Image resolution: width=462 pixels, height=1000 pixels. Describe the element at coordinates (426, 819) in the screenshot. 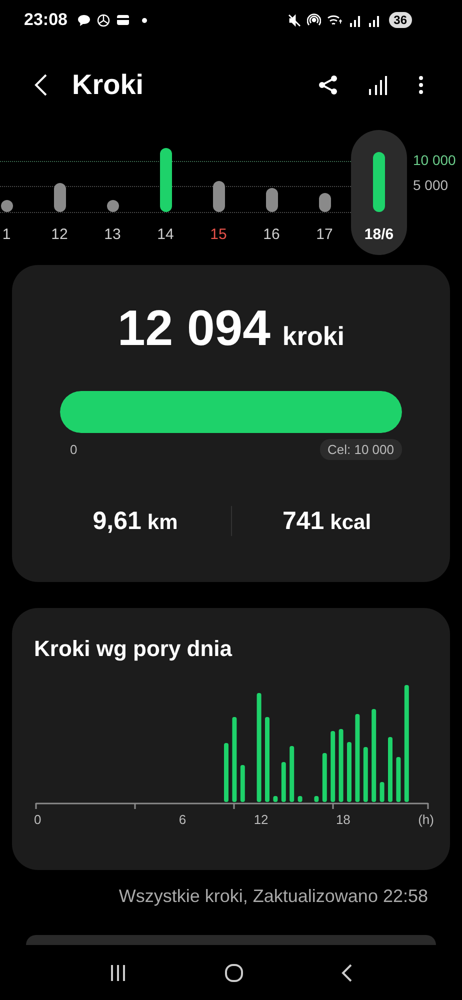

I see `axis-label: (h)` at that location.